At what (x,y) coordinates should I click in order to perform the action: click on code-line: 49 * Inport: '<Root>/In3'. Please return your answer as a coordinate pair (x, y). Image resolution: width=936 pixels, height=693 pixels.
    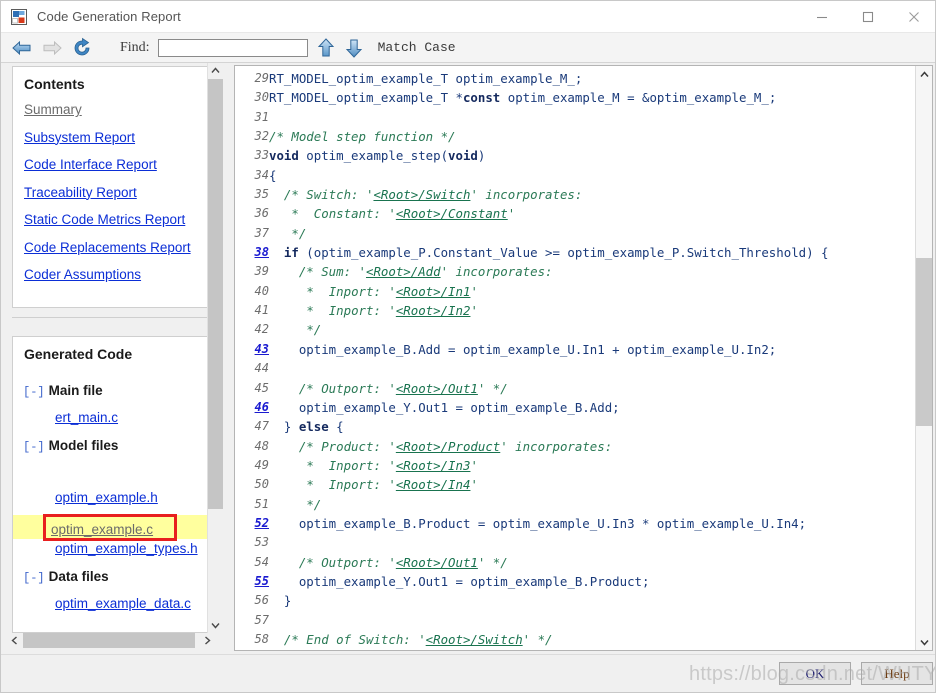
    Looking at the image, I should click on (532, 465).